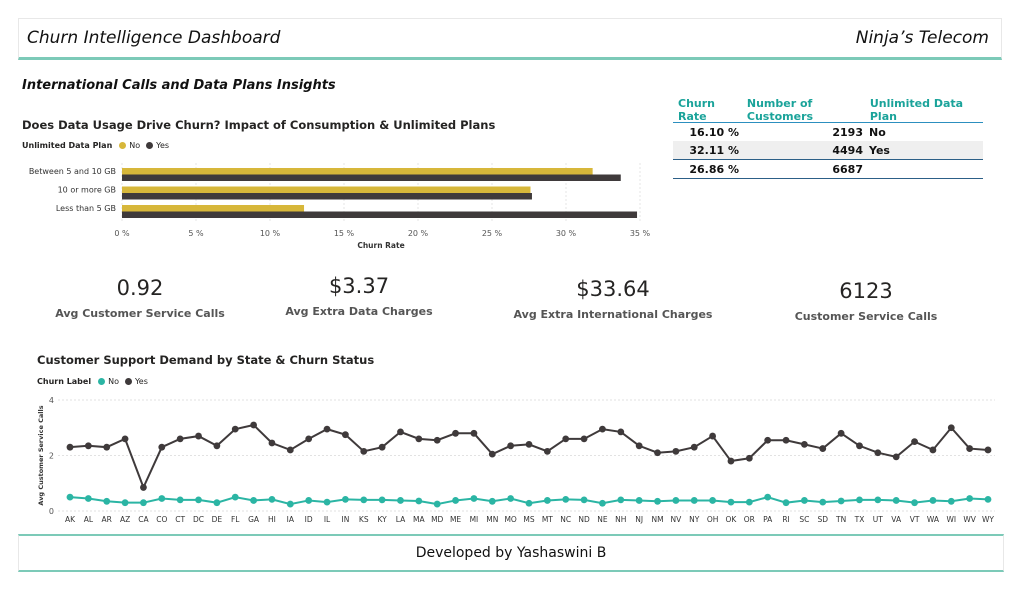 The image size is (1024, 592). Describe the element at coordinates (529, 457) in the screenshot. I see `line-series-yes` at that location.